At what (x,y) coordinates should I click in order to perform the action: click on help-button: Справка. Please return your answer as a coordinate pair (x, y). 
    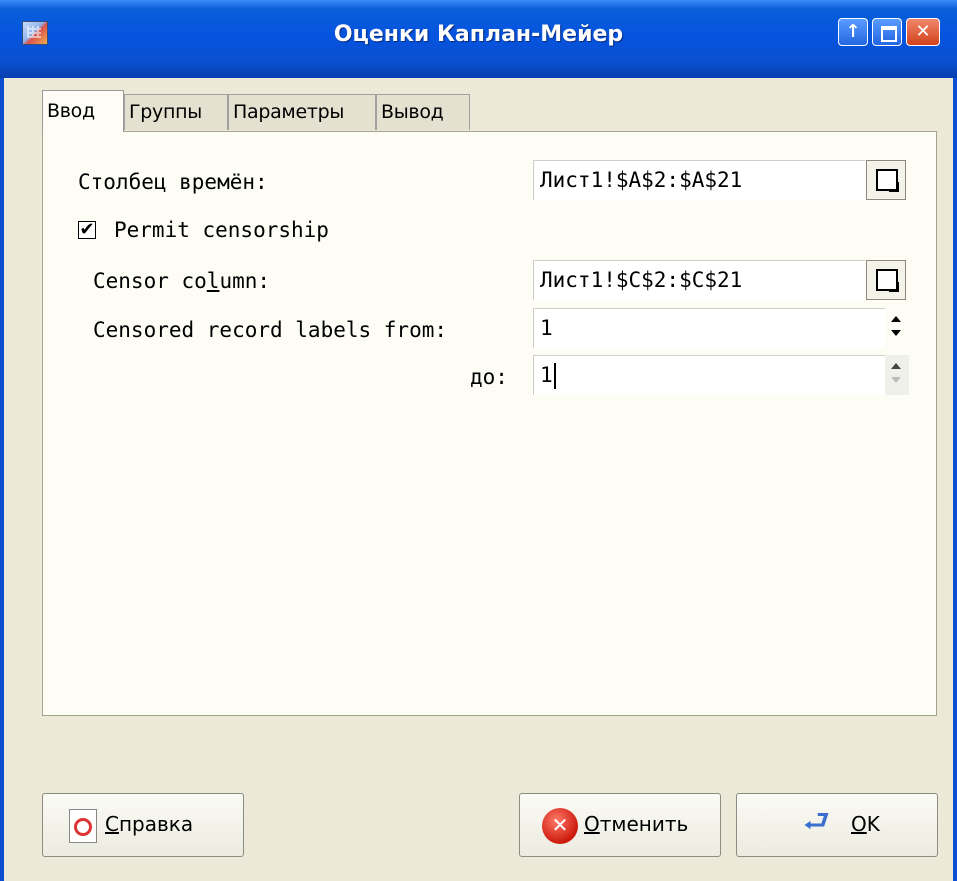
    Looking at the image, I should click on (143, 825).